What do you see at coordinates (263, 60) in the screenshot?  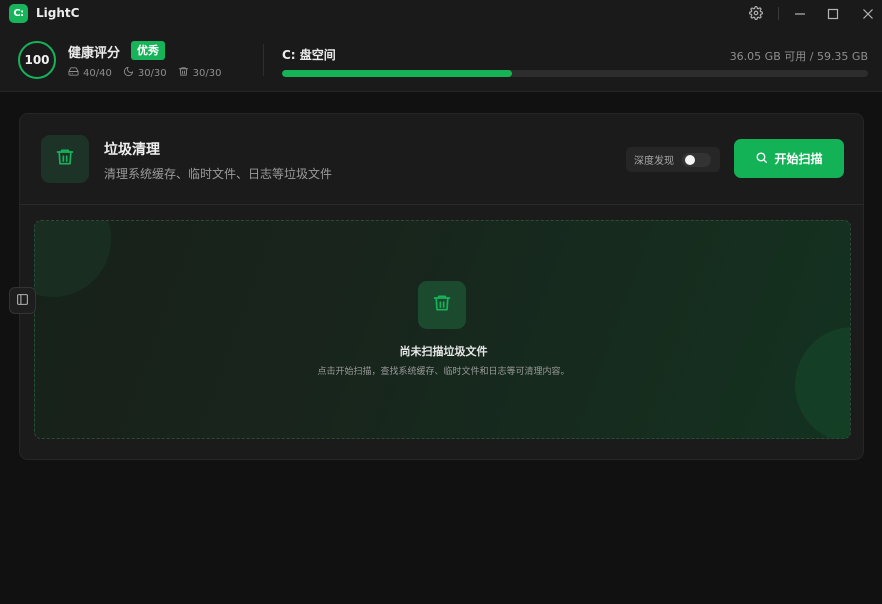 I see `header-divider` at bounding box center [263, 60].